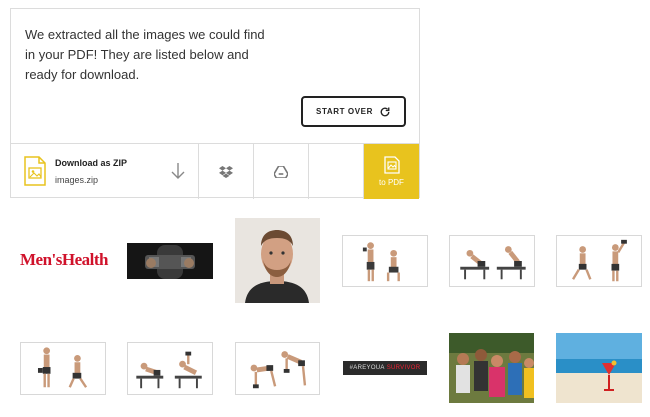 This screenshot has width=650, height=417. I want to click on banner-highlight: SURVIVOR, so click(403, 368).